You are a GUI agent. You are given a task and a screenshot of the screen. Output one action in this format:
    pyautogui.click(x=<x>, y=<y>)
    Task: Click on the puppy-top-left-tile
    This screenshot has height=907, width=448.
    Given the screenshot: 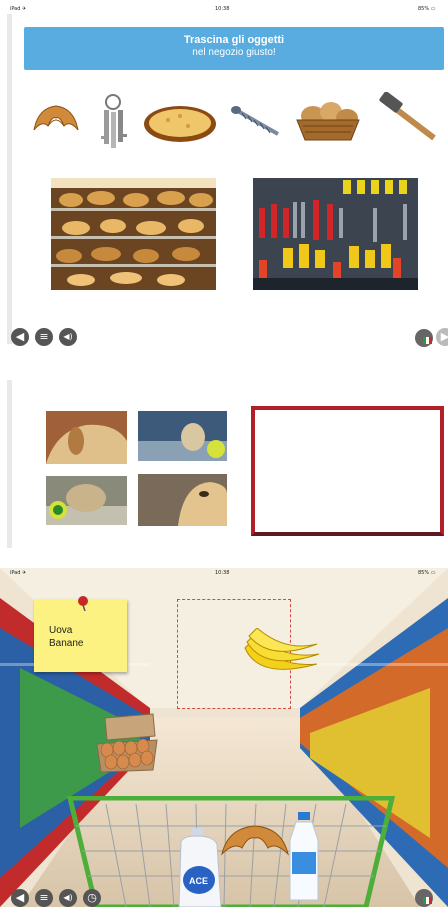 What is the action you would take?
    pyautogui.click(x=86, y=437)
    